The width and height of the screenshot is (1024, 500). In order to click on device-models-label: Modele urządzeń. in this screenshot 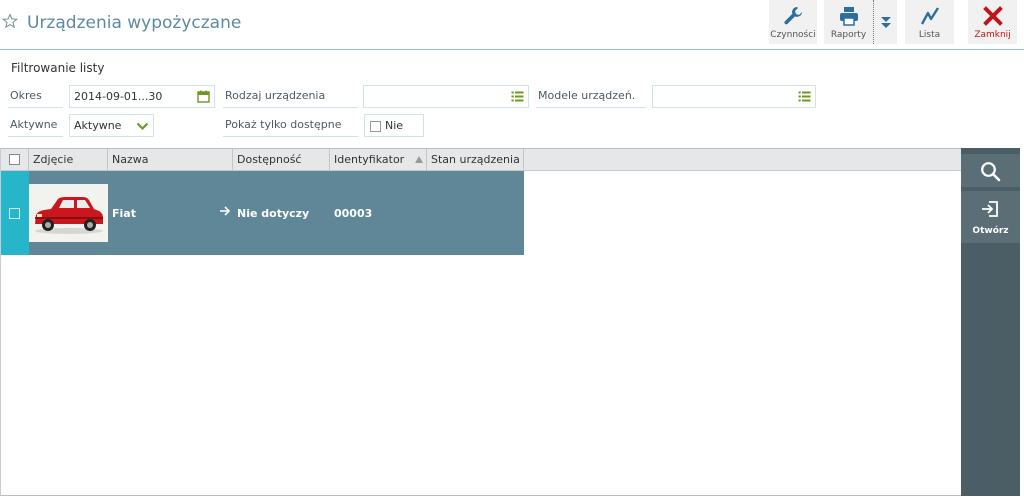, I will do `click(591, 96)`.